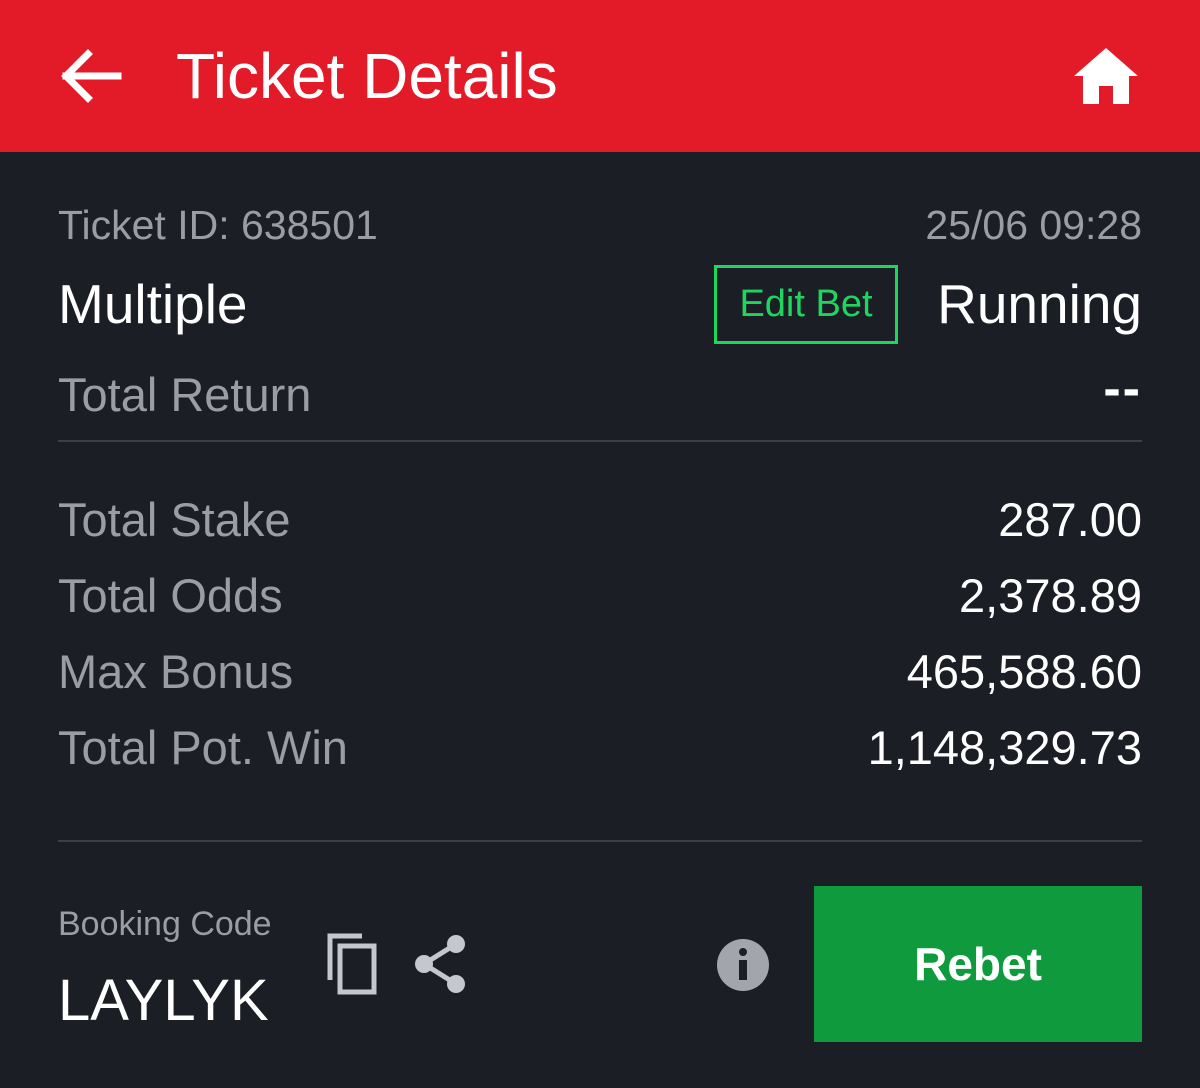 This screenshot has width=1200, height=1088. What do you see at coordinates (163, 1000) in the screenshot?
I see `booking-code-value: LAYLYK` at bounding box center [163, 1000].